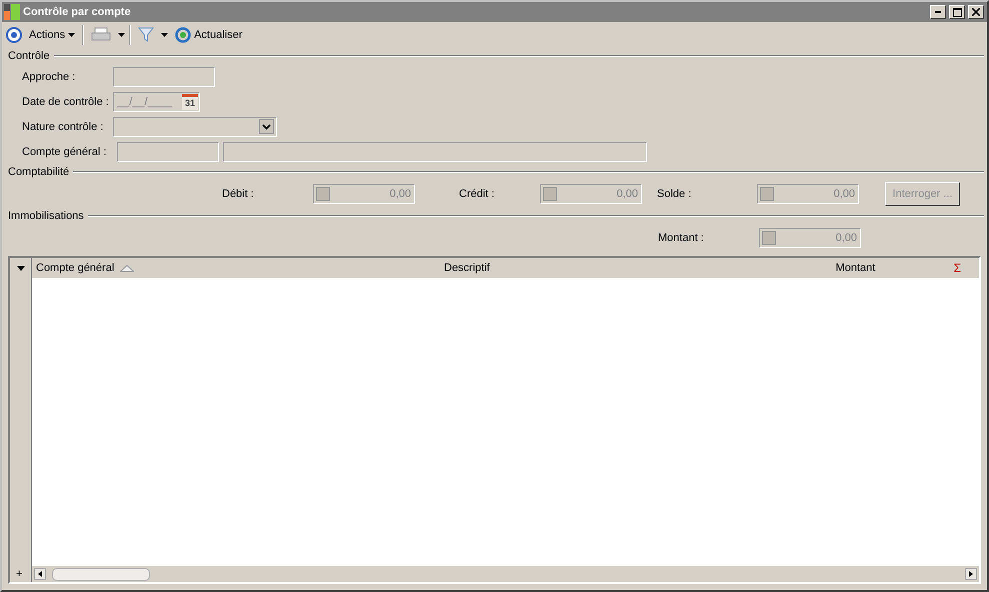  Describe the element at coordinates (964, 268) in the screenshot. I see `sum-icon: Σ` at that location.